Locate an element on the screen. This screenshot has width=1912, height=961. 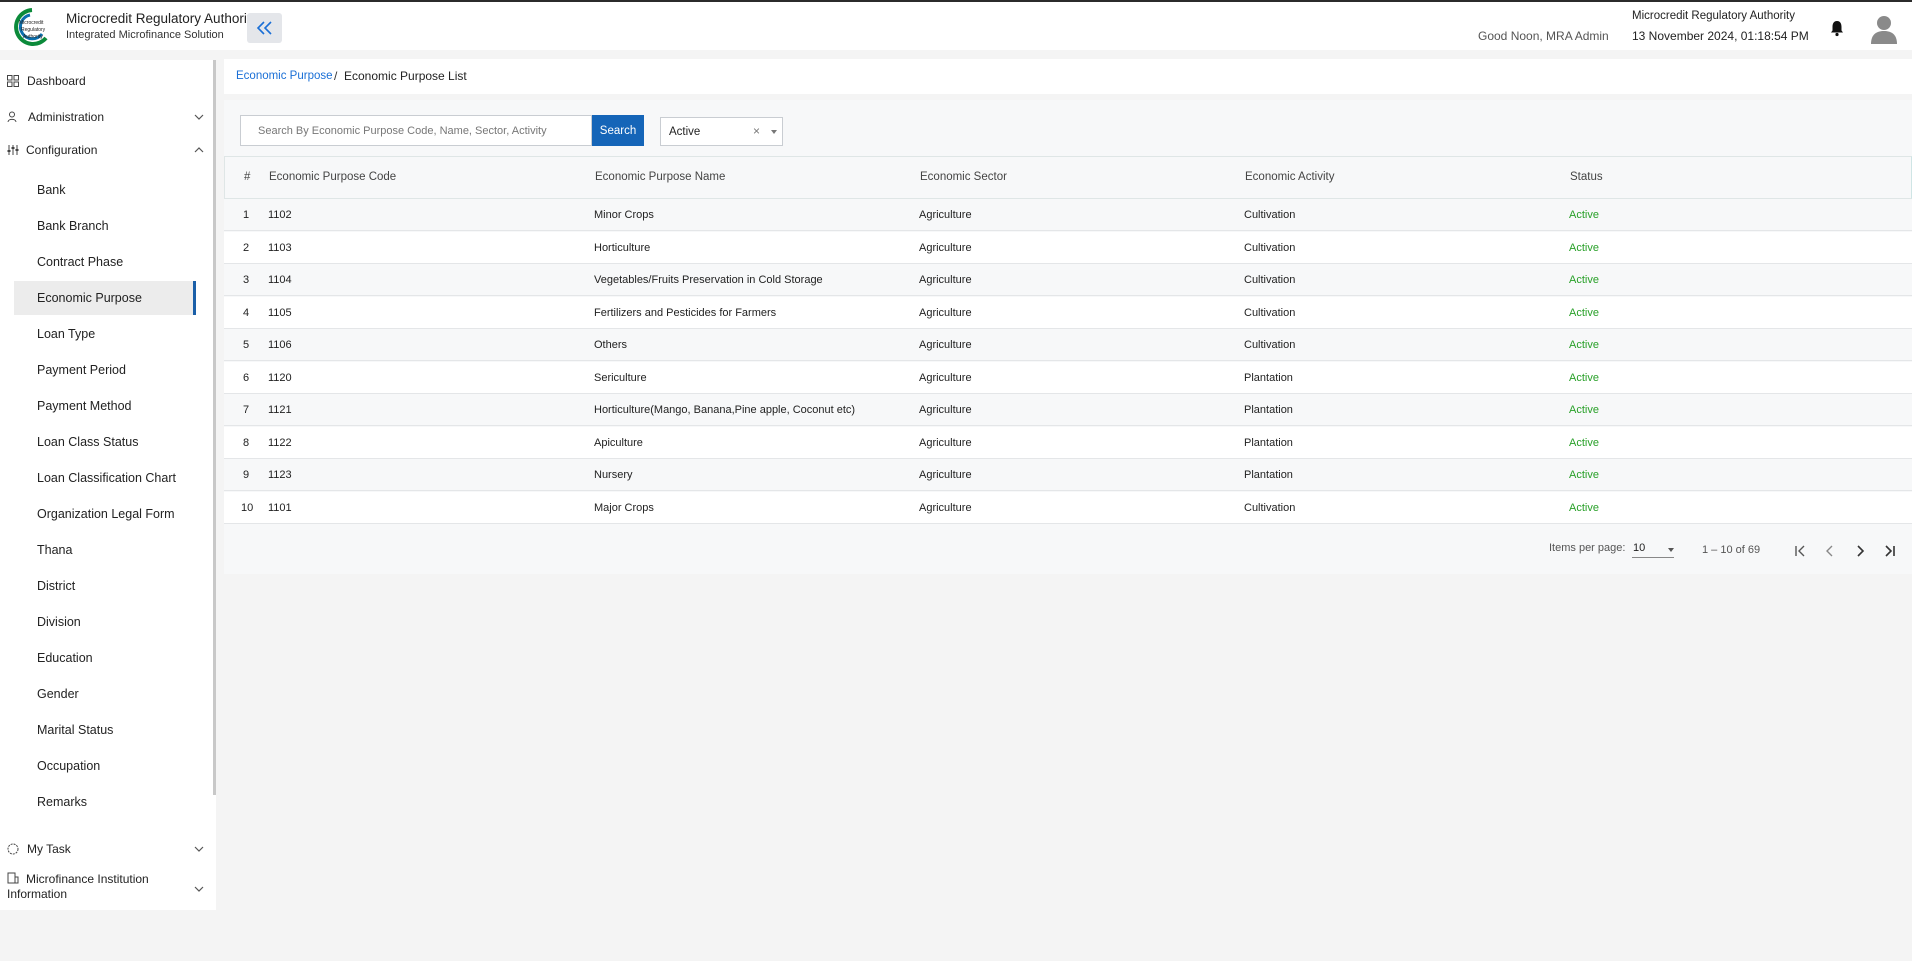
sidebar-item-label: My Task is located at coordinates (49, 849).